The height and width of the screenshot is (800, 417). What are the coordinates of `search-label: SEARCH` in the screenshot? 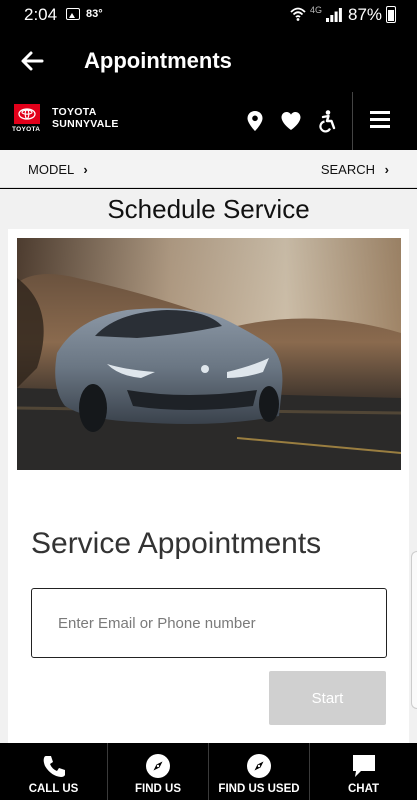 It's located at (348, 169).